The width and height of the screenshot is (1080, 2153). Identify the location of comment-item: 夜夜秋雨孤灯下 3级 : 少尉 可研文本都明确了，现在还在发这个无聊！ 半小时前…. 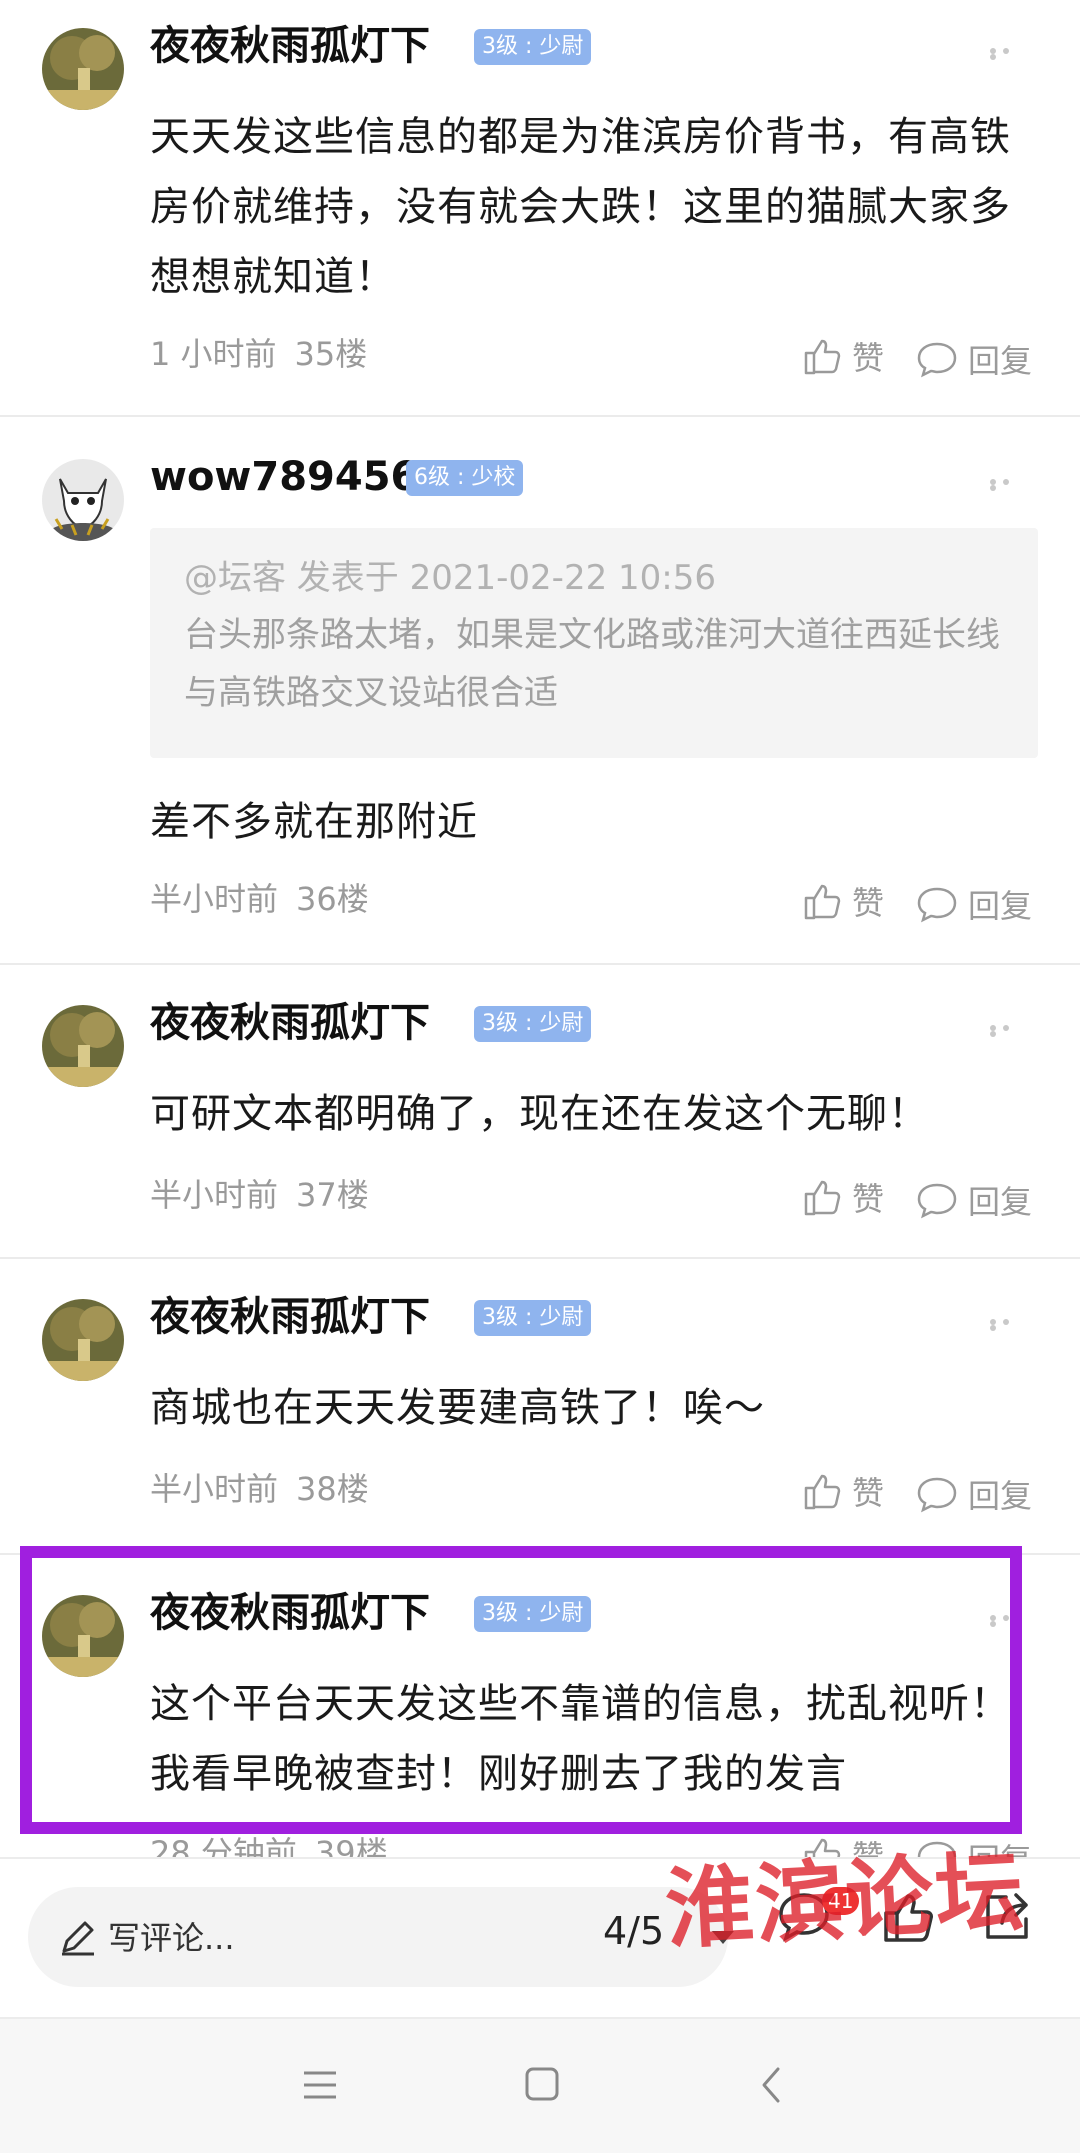
(540, 1111).